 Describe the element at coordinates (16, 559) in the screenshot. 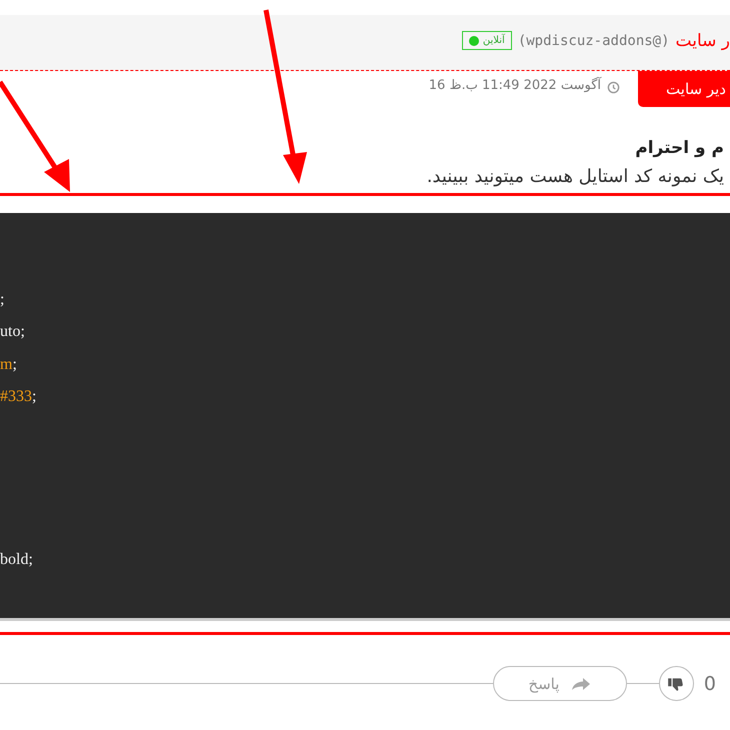

I see `code-line: bold;` at that location.